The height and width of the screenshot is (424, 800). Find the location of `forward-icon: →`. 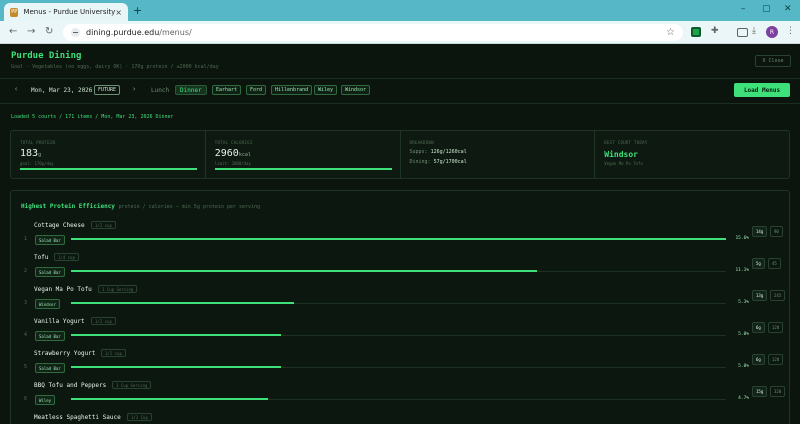

forward-icon: → is located at coordinates (31, 31).